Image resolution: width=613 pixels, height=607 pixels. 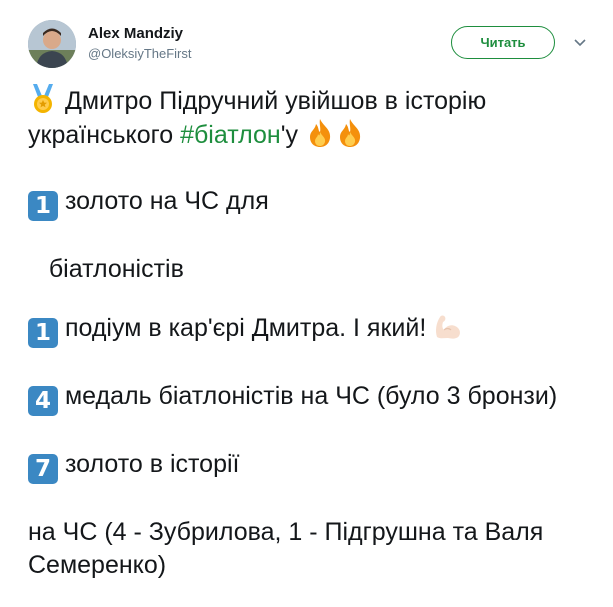 I want to click on tweet-p2-a: золото на ЧС для, so click(x=166, y=201).